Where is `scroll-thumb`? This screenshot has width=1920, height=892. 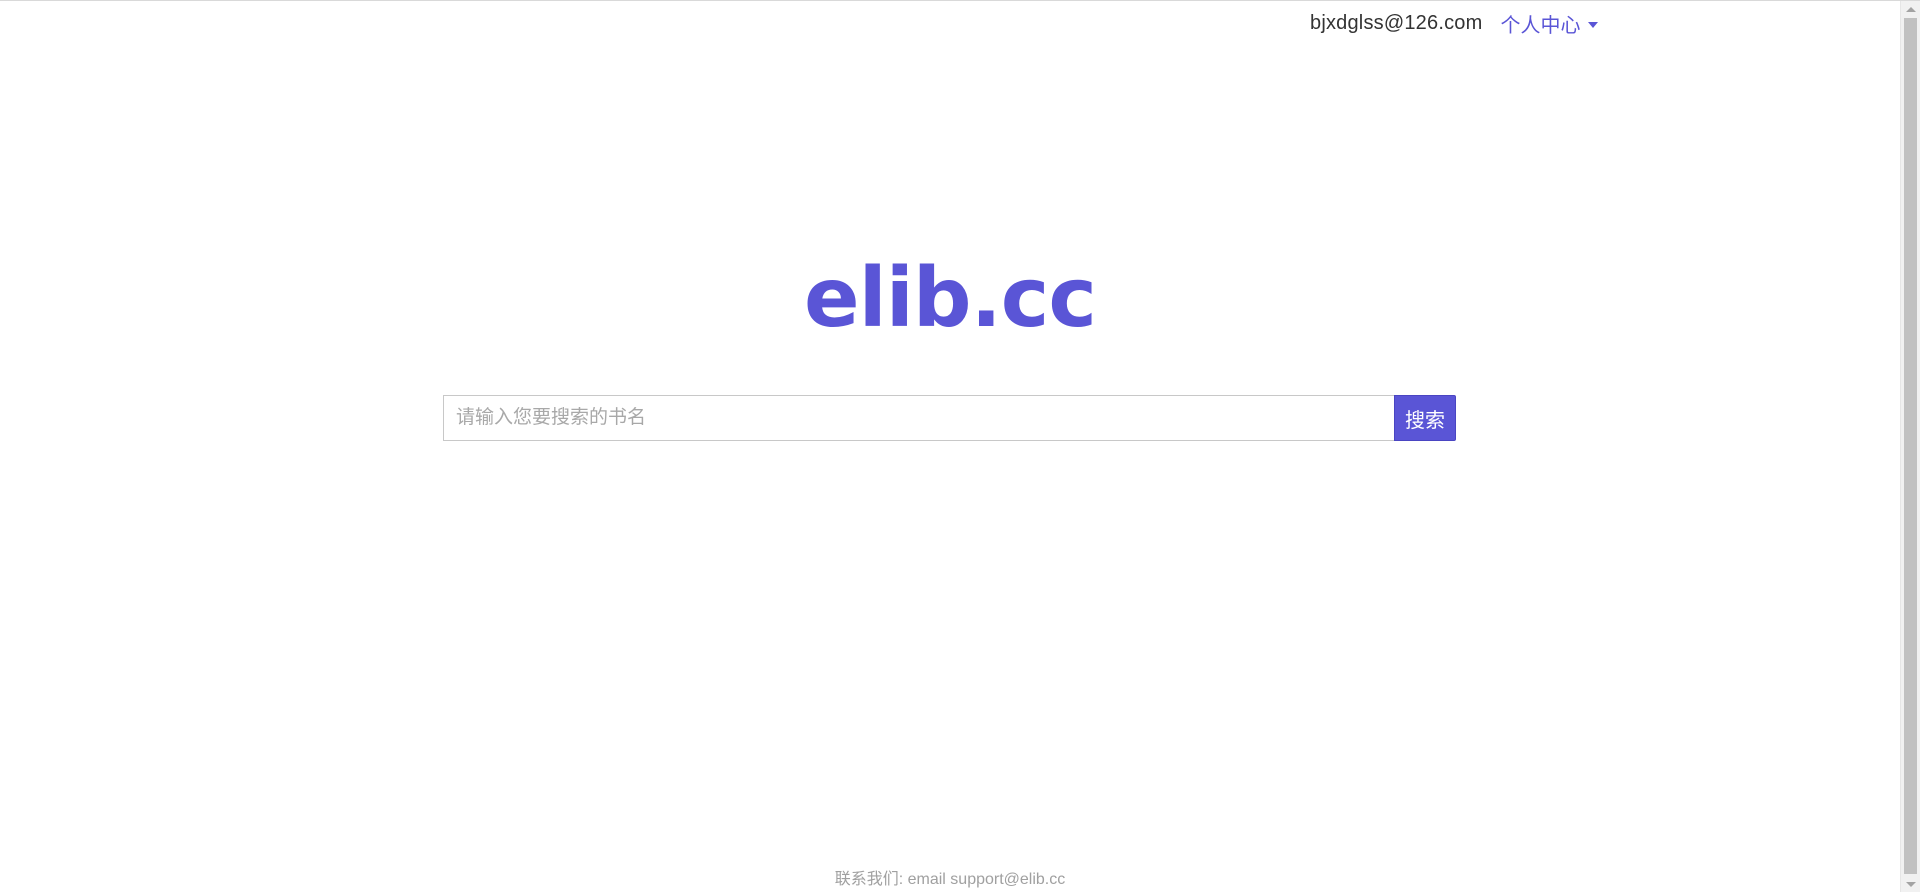
scroll-thumb is located at coordinates (1910, 446).